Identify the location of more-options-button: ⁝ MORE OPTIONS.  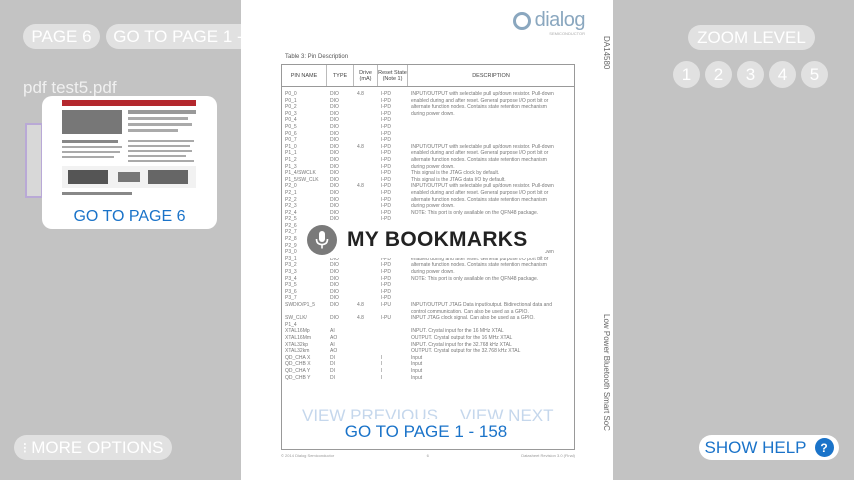
(93, 447).